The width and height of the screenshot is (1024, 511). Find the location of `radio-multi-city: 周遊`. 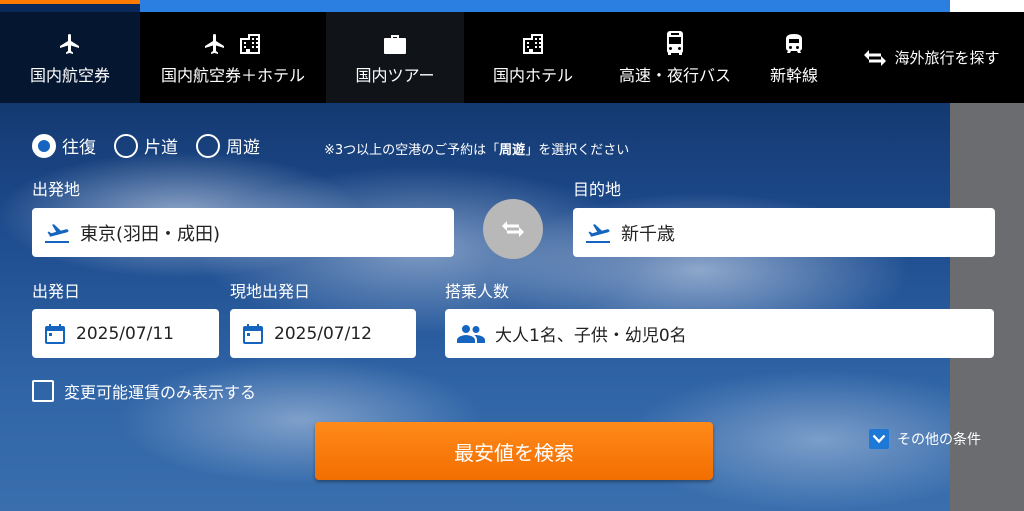

radio-multi-city: 周遊 is located at coordinates (228, 145).